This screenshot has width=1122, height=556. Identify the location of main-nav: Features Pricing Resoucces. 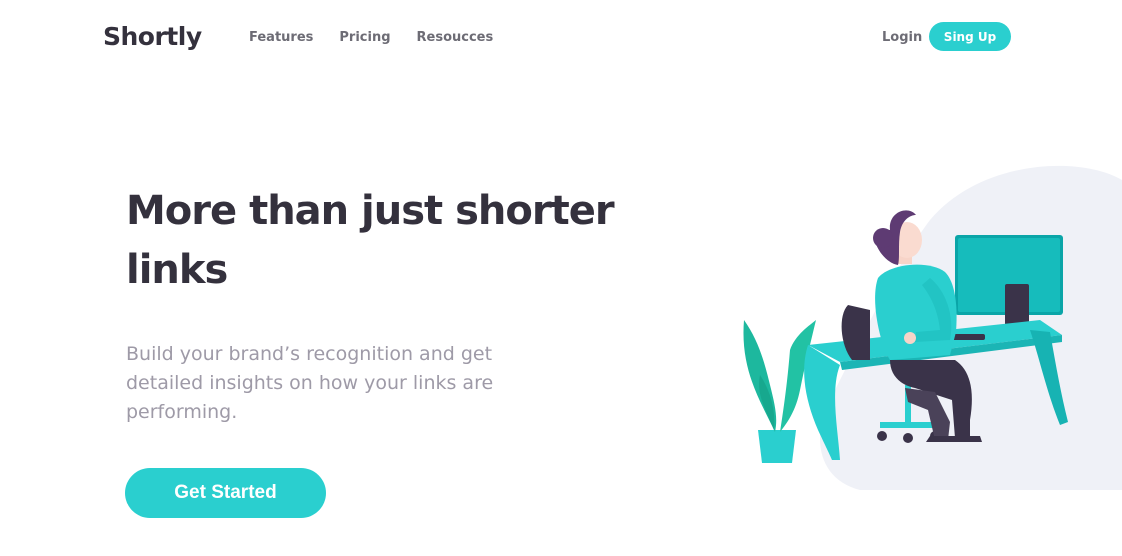
(384, 37).